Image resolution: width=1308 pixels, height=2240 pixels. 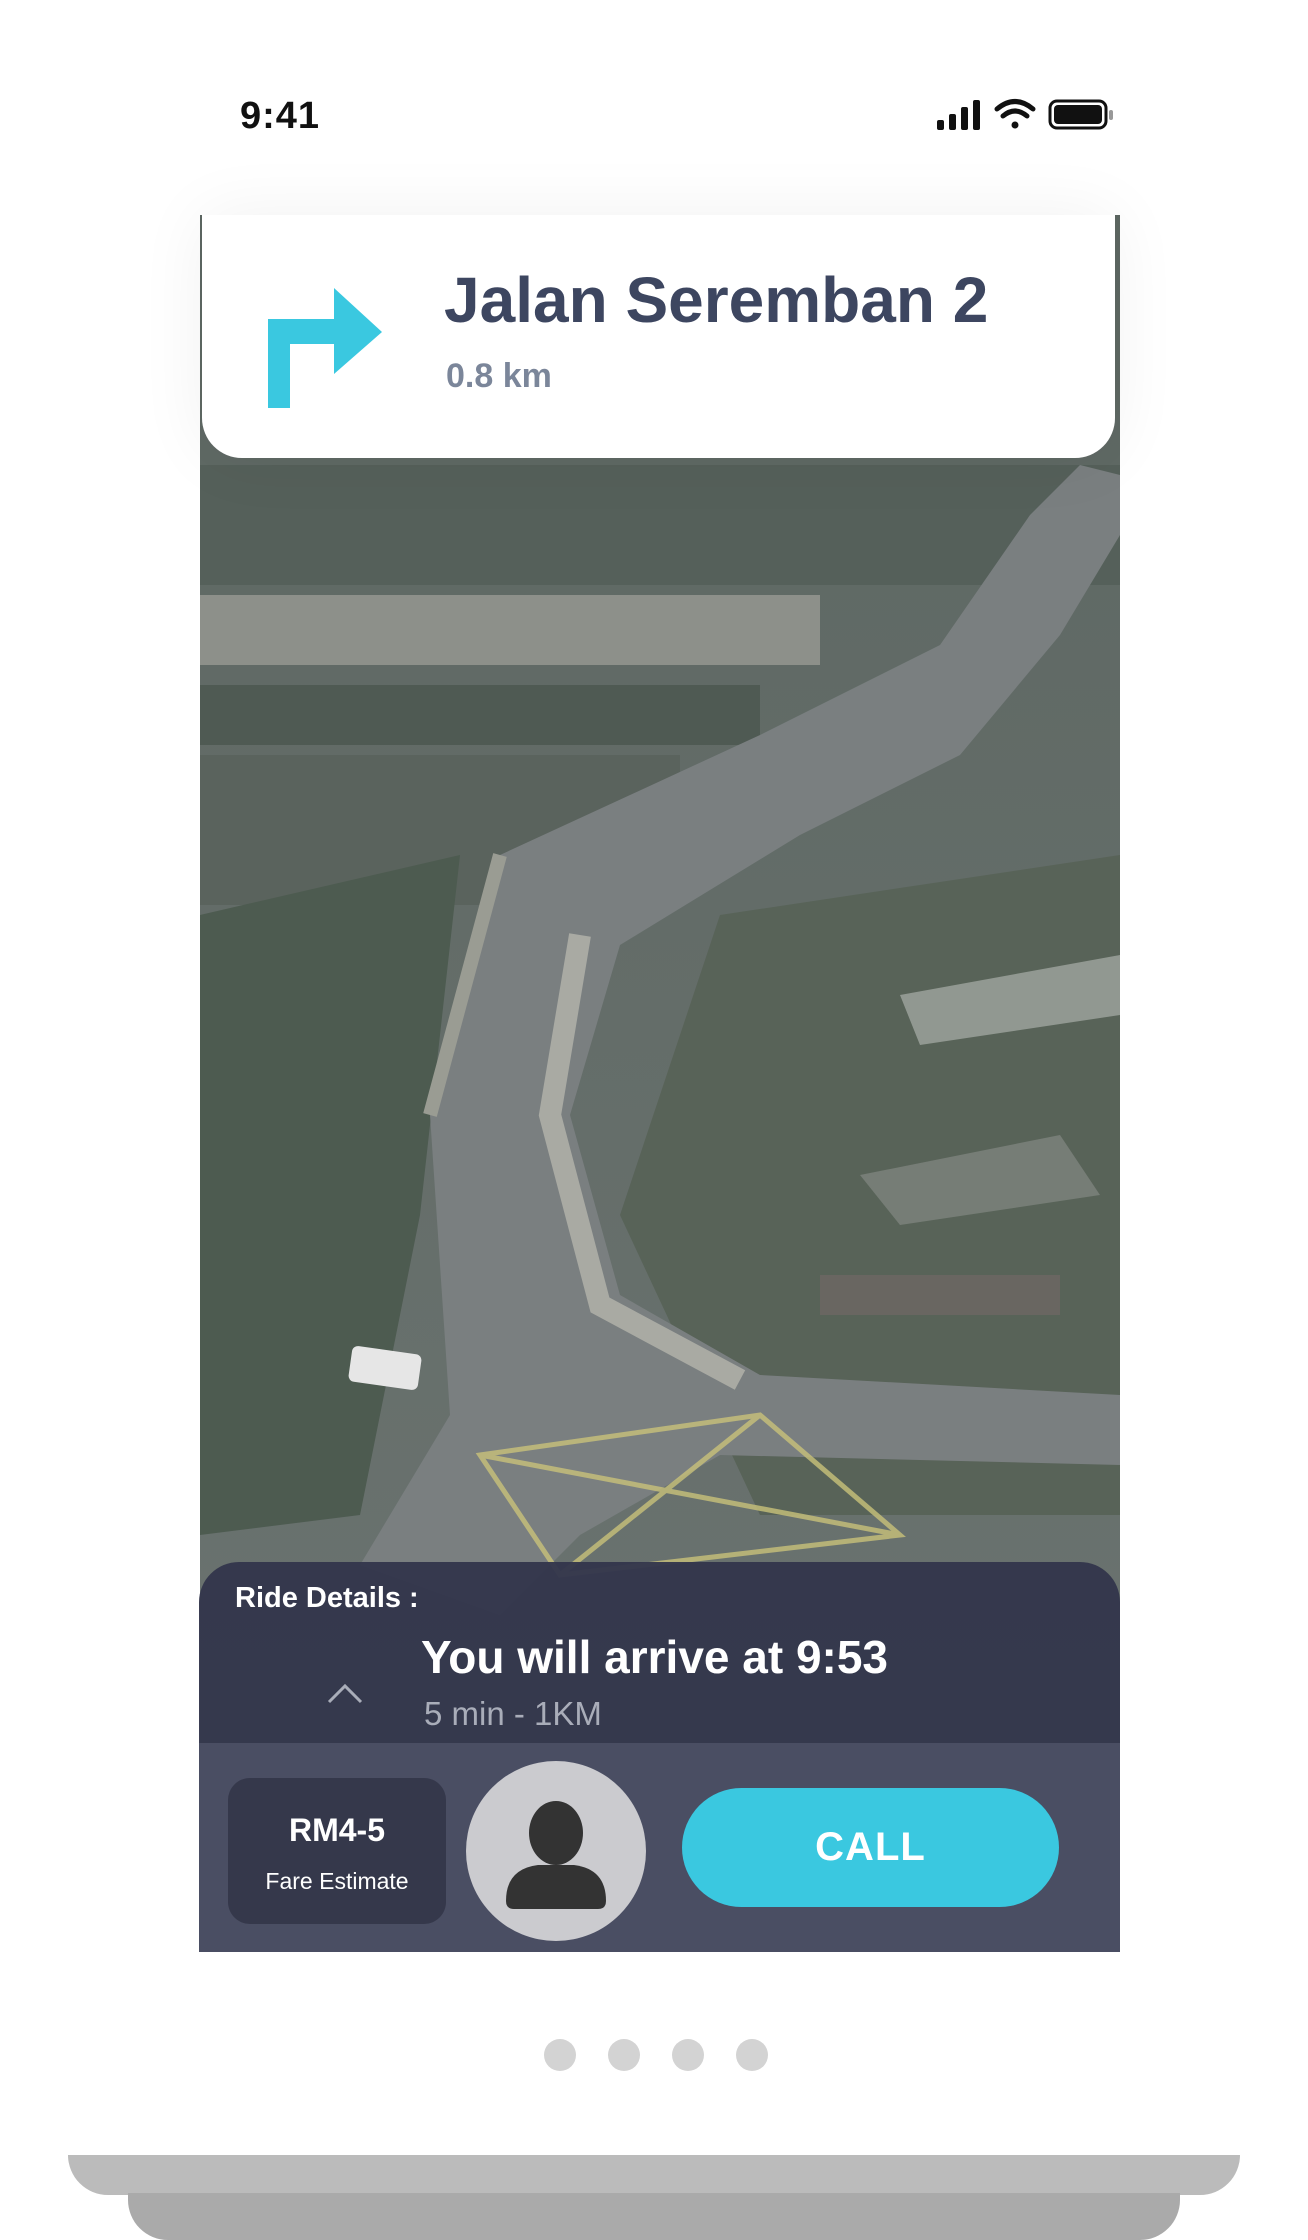 I want to click on fare-estimate-box: RM4-5 Fare Estimate, so click(x=337, y=1851).